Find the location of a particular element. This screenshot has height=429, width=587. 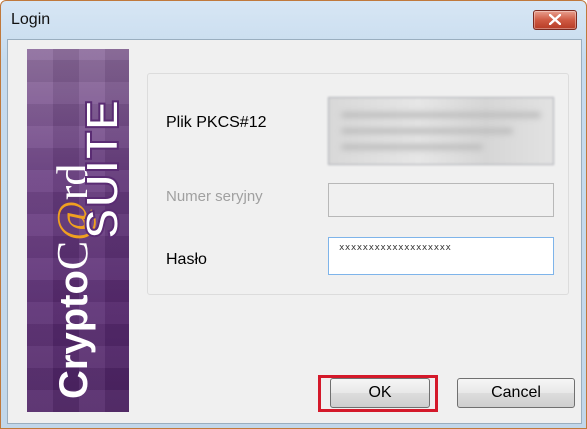

ok-button: OK is located at coordinates (380, 393).